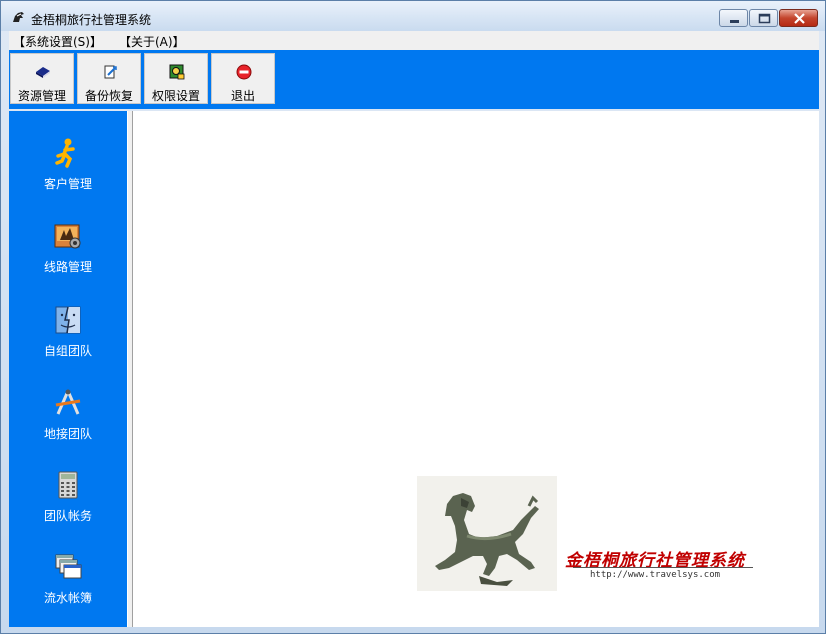 The width and height of the screenshot is (826, 634). I want to click on app-logo-icon, so click(18, 17).